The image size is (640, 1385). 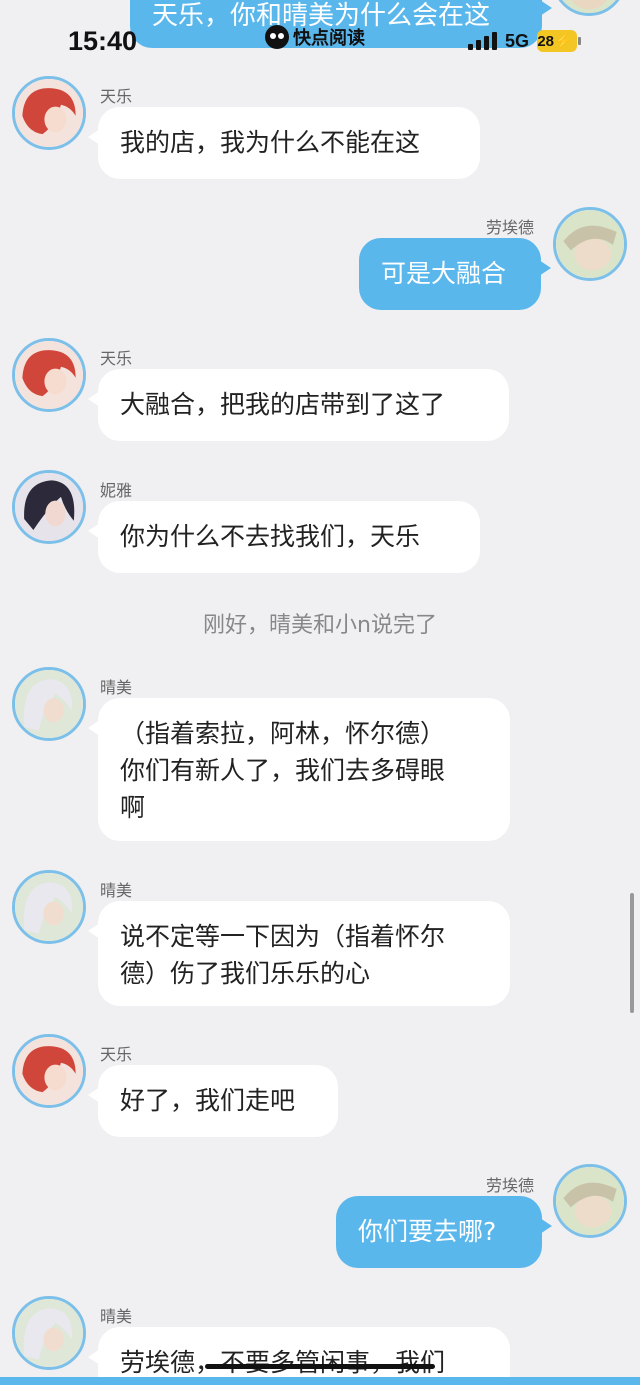 What do you see at coordinates (632, 953) in the screenshot?
I see `scrollbar` at bounding box center [632, 953].